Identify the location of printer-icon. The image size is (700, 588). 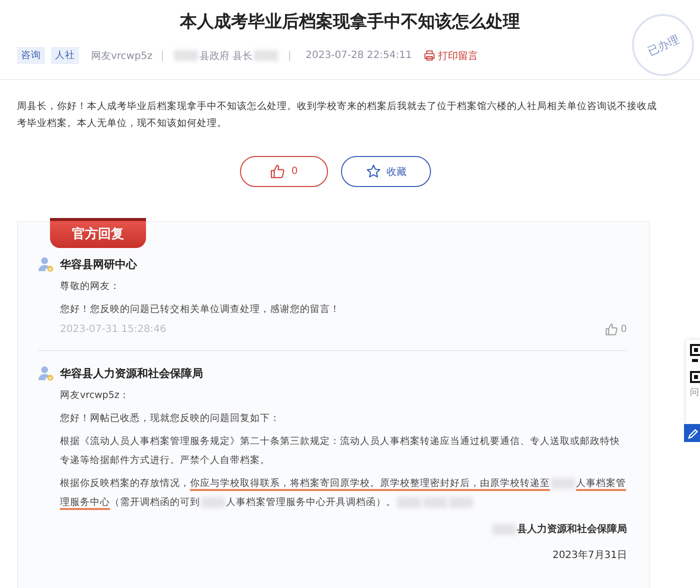
(429, 55).